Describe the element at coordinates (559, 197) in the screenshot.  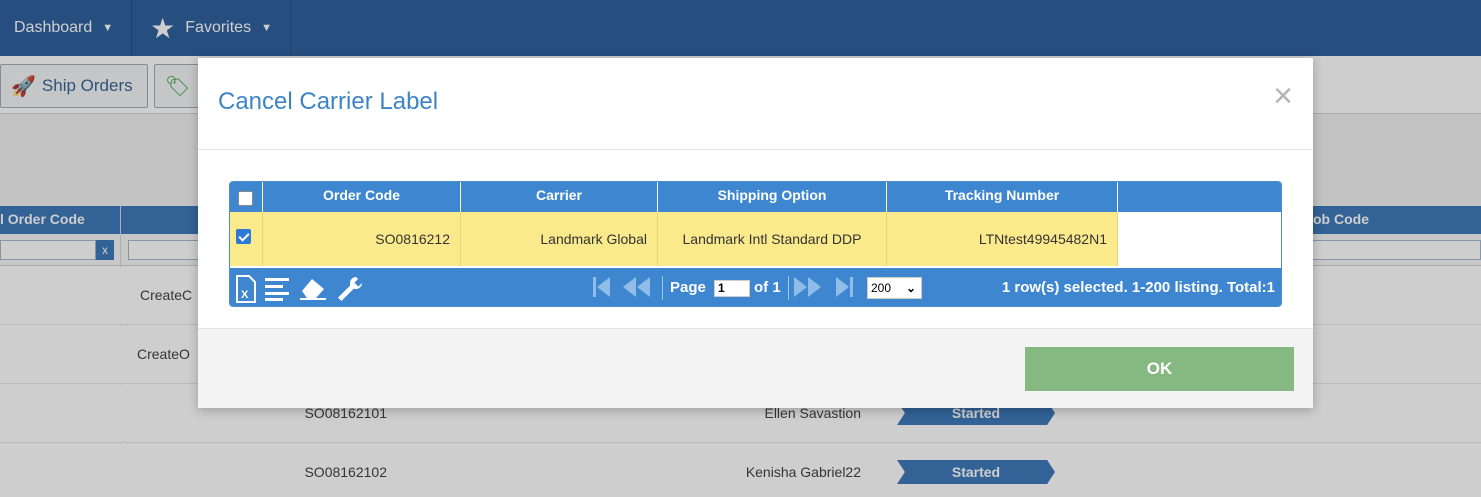
I see `col-carrier: Carrier` at that location.